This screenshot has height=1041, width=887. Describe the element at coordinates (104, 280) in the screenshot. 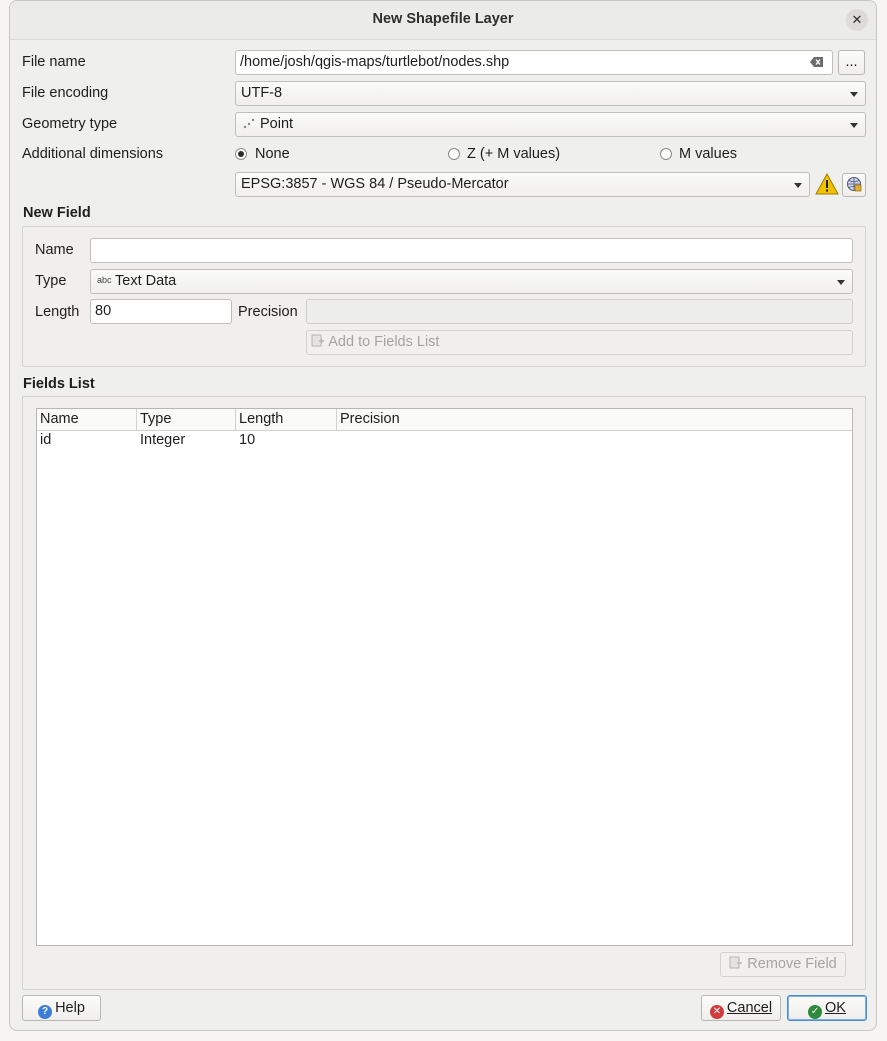

I see `text-type-icon: abc` at that location.